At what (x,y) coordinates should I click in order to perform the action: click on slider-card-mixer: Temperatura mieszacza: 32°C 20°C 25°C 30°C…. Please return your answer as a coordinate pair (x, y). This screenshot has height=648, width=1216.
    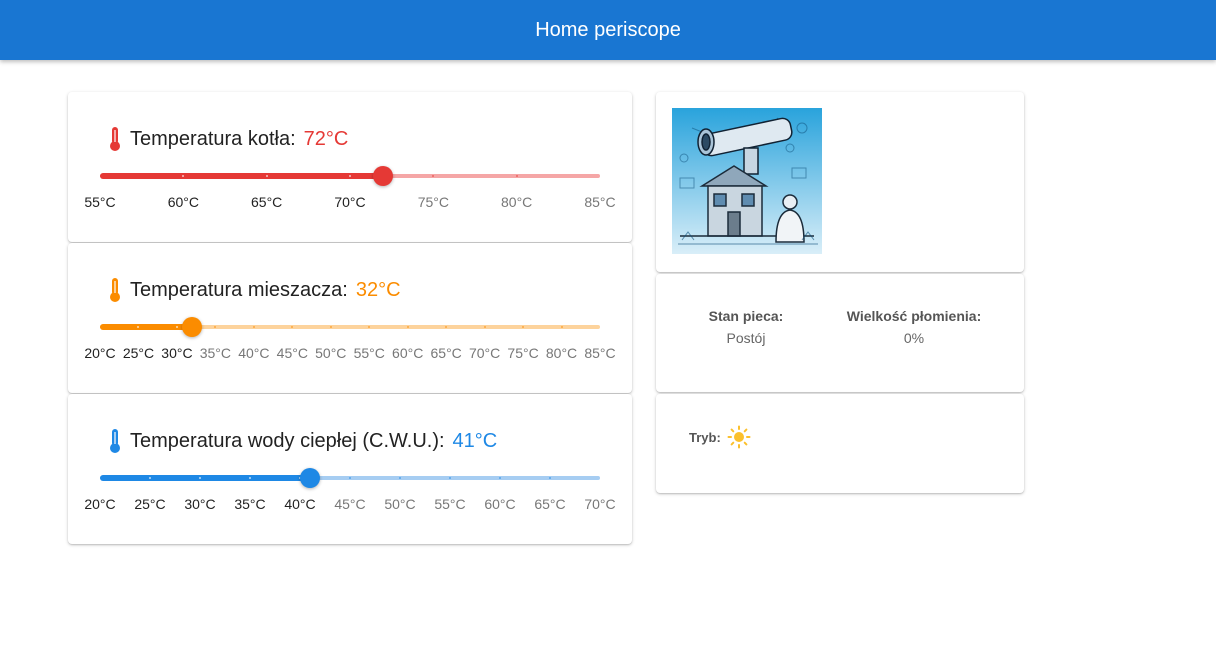
    Looking at the image, I should click on (350, 318).